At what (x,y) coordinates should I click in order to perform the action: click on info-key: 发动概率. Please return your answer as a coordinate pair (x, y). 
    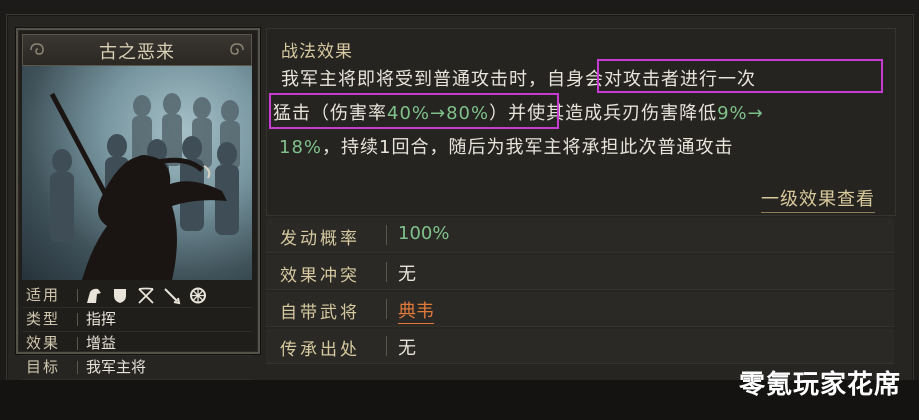
    Looking at the image, I should click on (320, 239).